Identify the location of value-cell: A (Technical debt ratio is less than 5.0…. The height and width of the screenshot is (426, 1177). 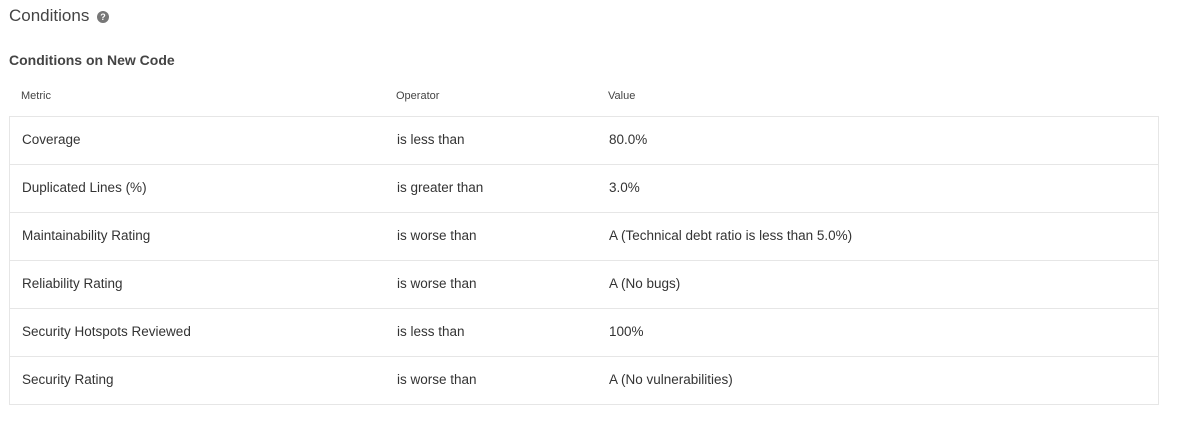
(731, 235).